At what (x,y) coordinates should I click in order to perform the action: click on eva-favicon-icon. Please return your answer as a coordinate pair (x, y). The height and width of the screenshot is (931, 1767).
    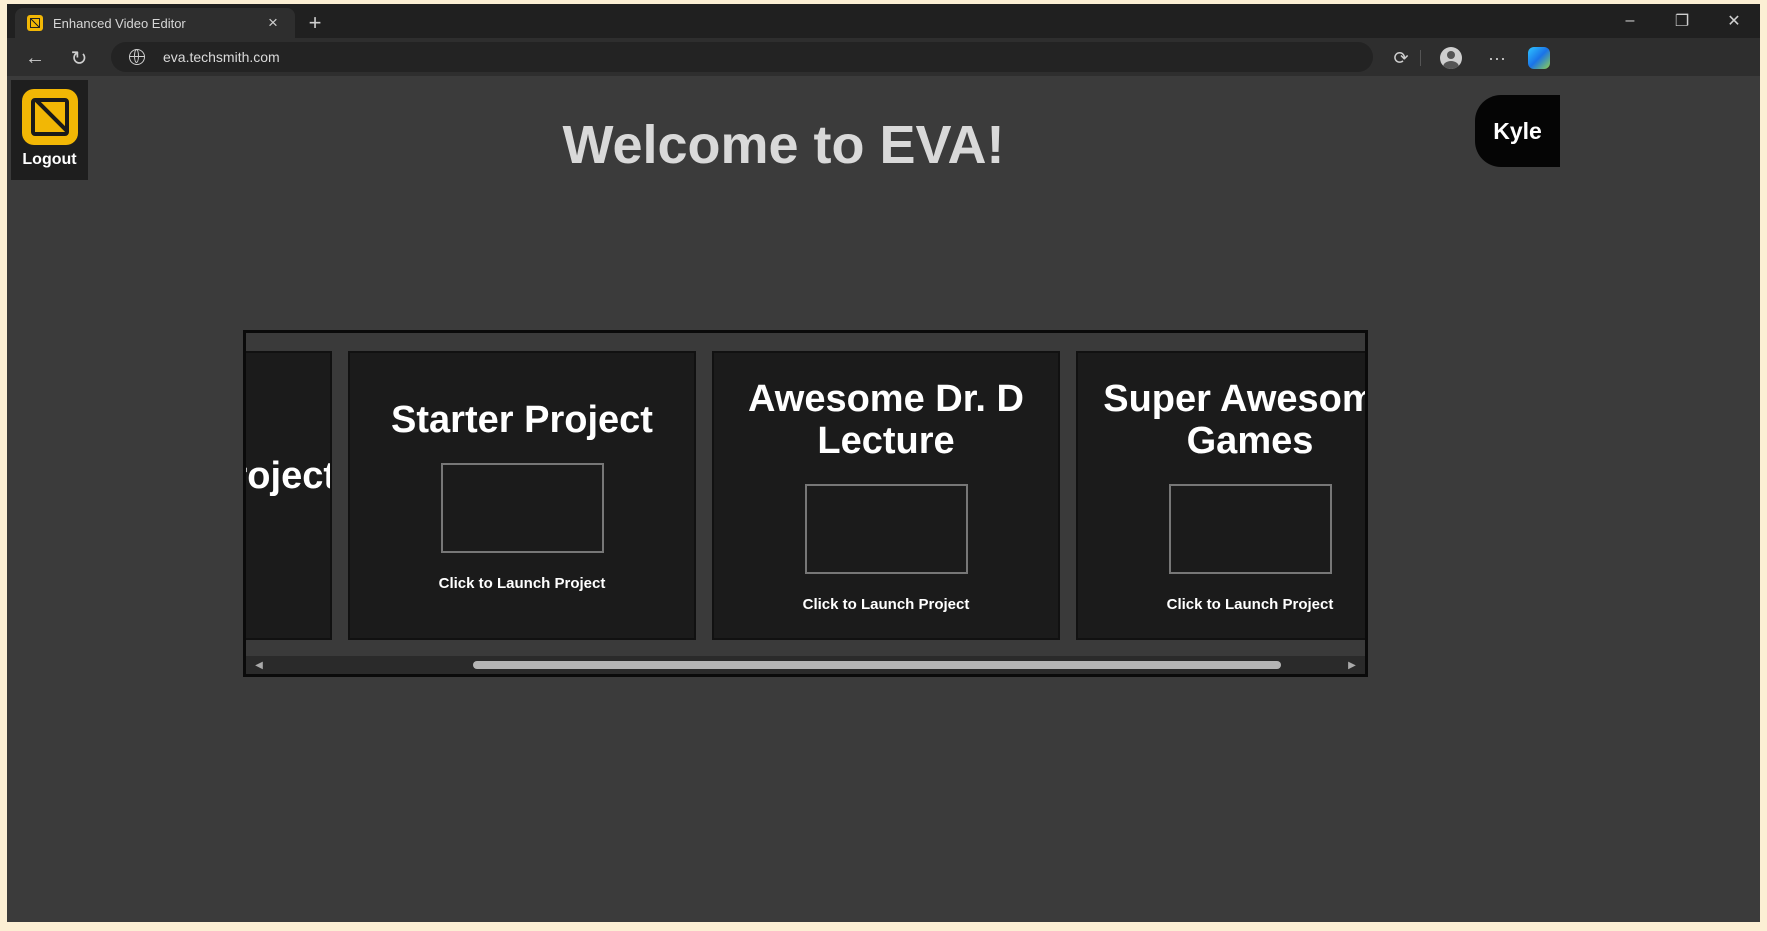
    Looking at the image, I should click on (35, 23).